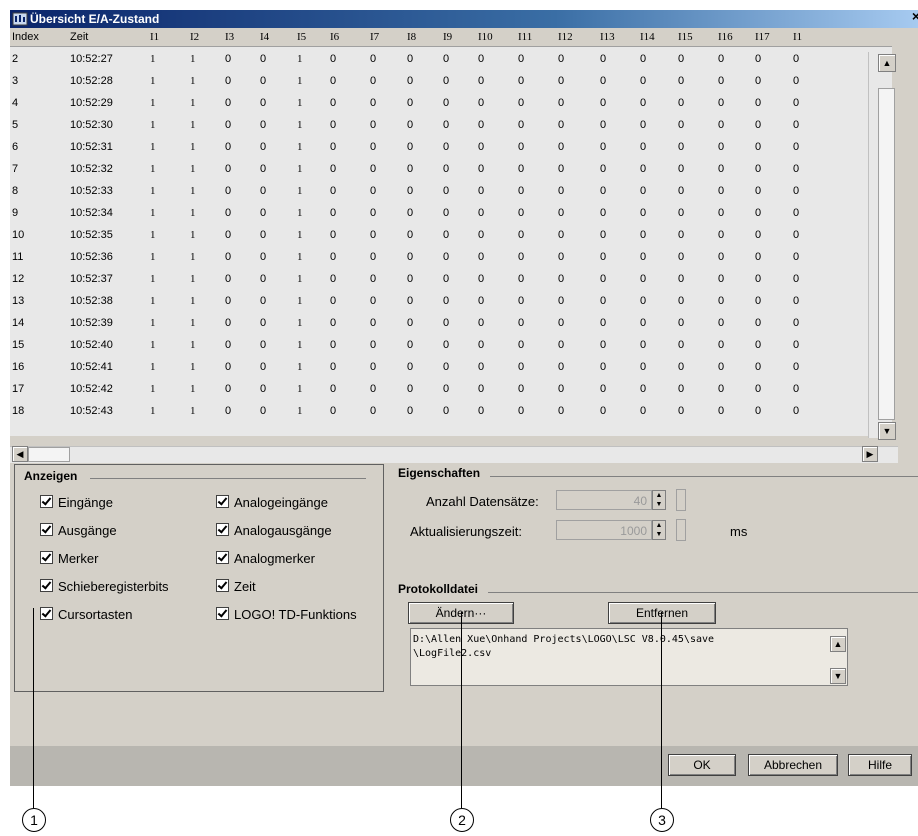 This screenshot has width=918, height=836. What do you see at coordinates (69, 559) in the screenshot?
I see `checkbox-left-2: Merker` at bounding box center [69, 559].